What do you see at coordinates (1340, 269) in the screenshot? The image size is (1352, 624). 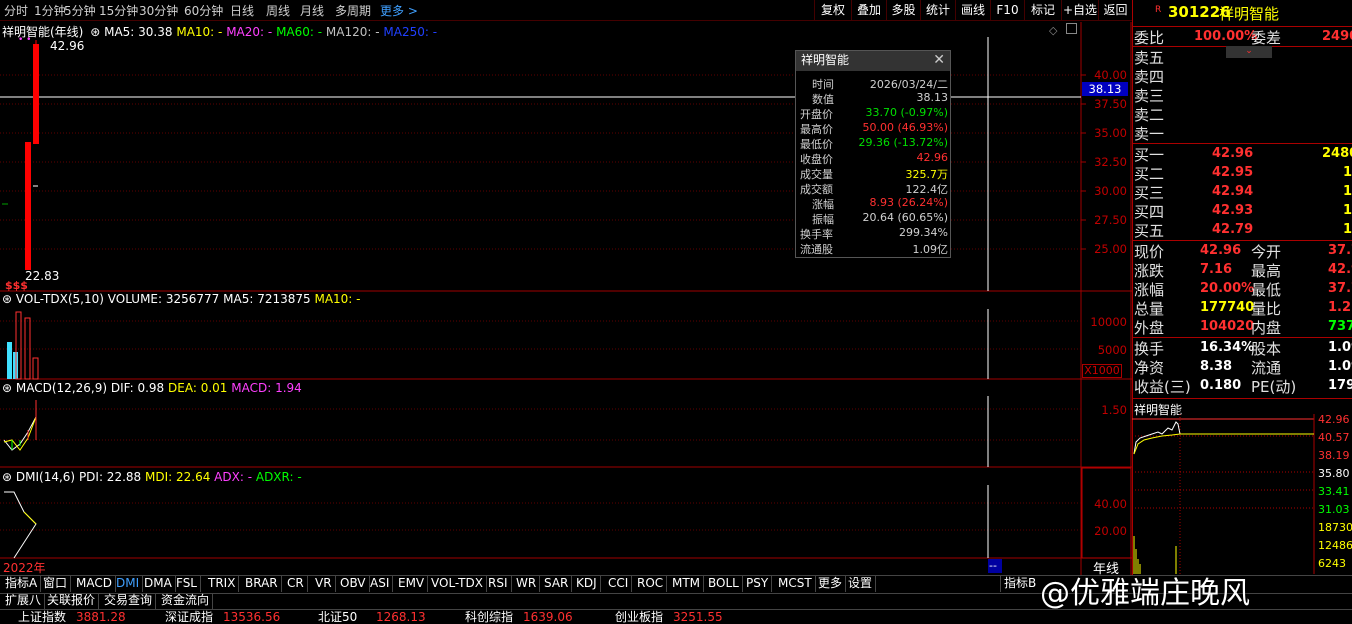 I see `stat-value: 42.9` at bounding box center [1340, 269].